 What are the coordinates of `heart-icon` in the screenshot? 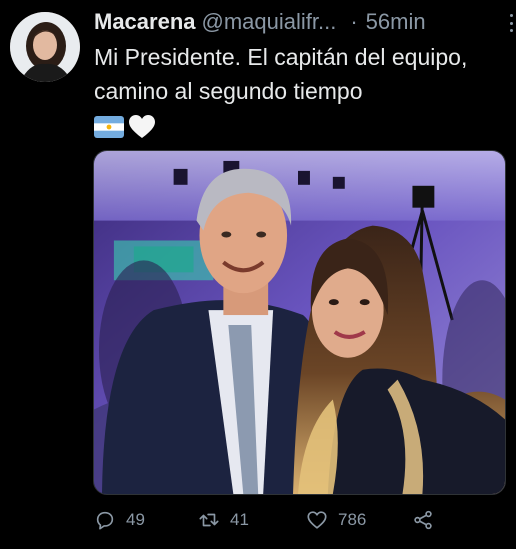 It's located at (317, 520).